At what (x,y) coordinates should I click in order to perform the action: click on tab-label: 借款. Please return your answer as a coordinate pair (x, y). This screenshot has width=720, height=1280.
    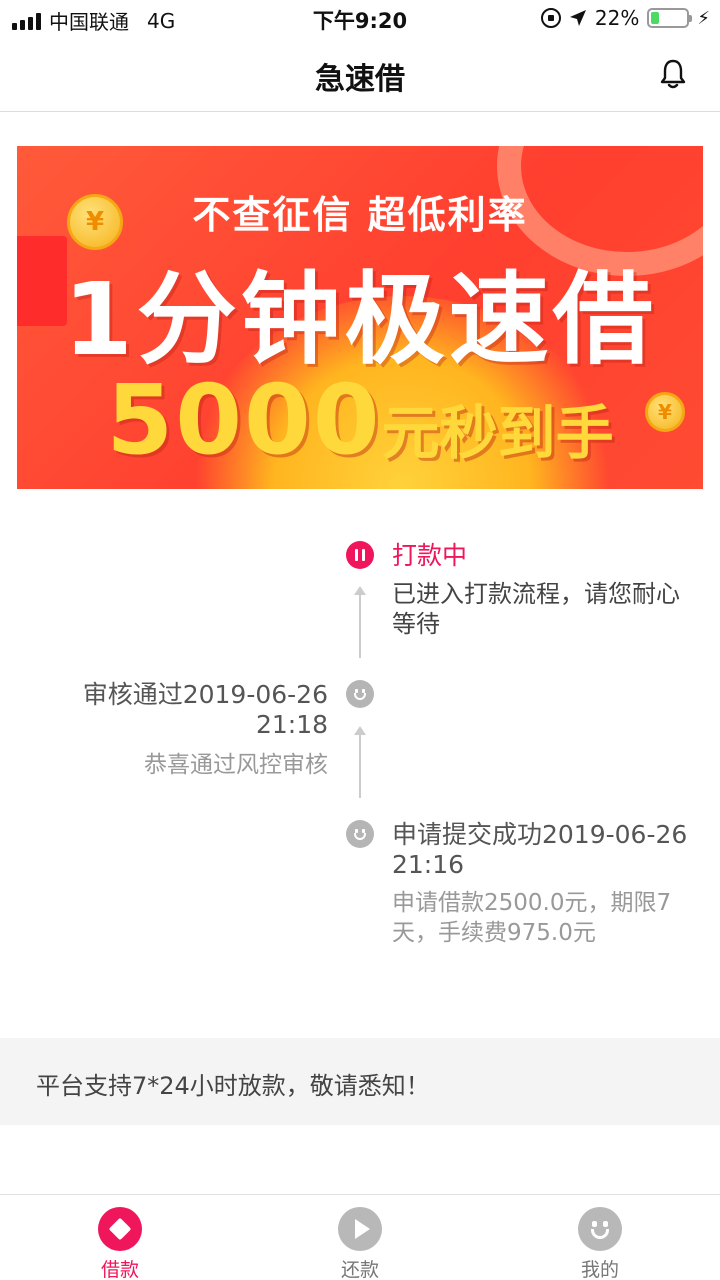
    Looking at the image, I should click on (119, 1269).